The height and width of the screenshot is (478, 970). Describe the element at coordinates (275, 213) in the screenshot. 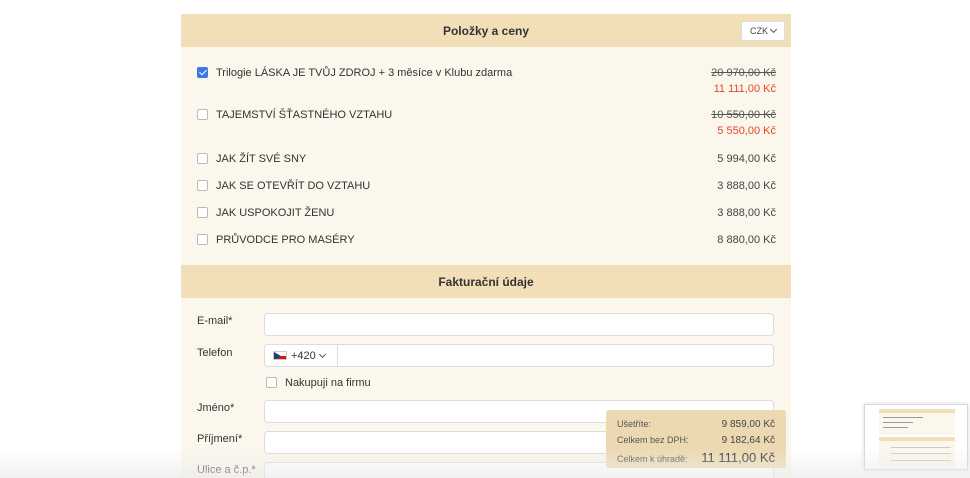

I see `item-name: JAK USPOKOJIT ŽENU` at that location.